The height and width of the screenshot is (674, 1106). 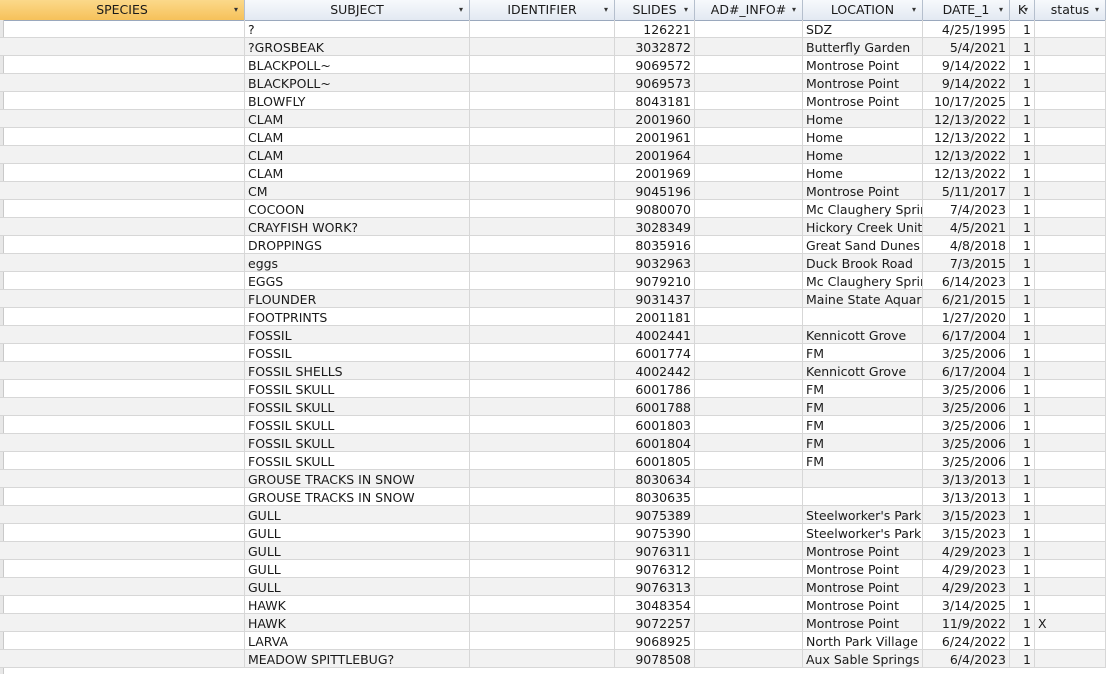 I want to click on cell-subject: FOSSIL SHELLS, so click(x=357, y=371).